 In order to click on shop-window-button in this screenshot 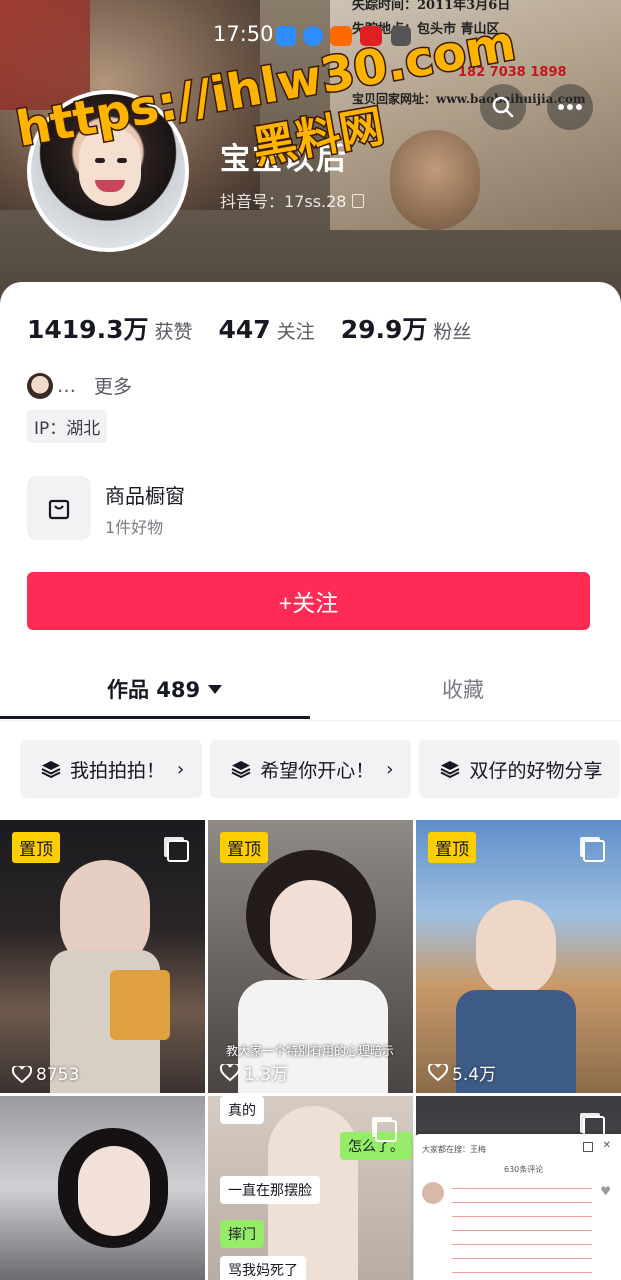, I will do `click(59, 508)`.